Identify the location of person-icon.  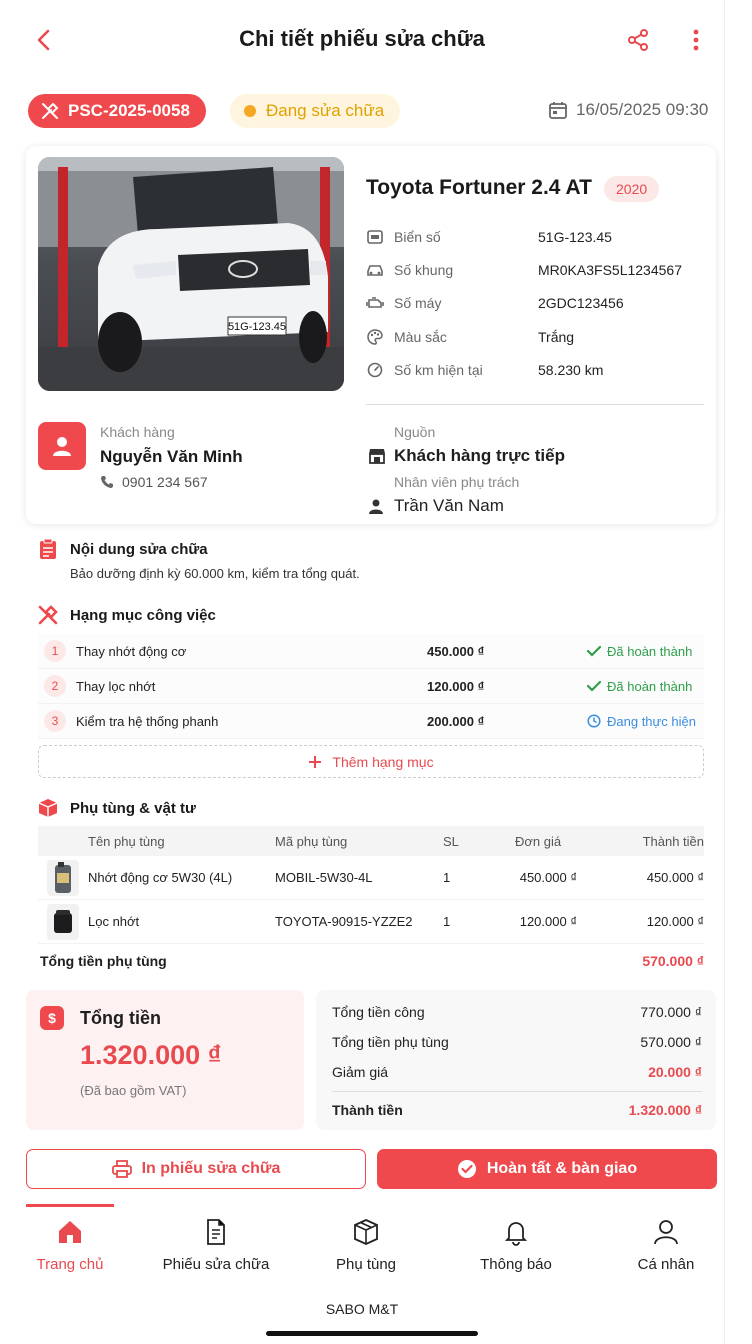
(376, 506).